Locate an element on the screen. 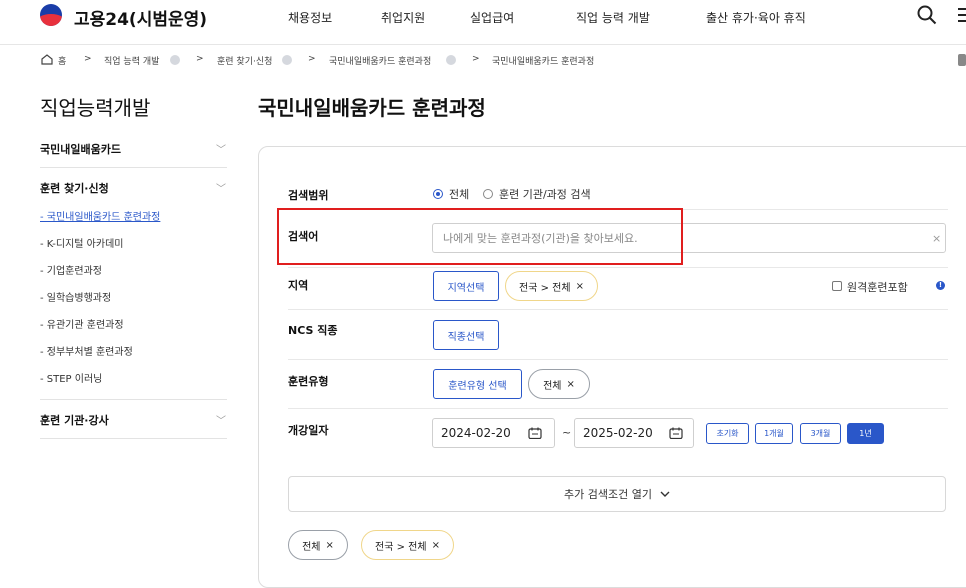  radio-scope-all-label: 전체 is located at coordinates (459, 194).